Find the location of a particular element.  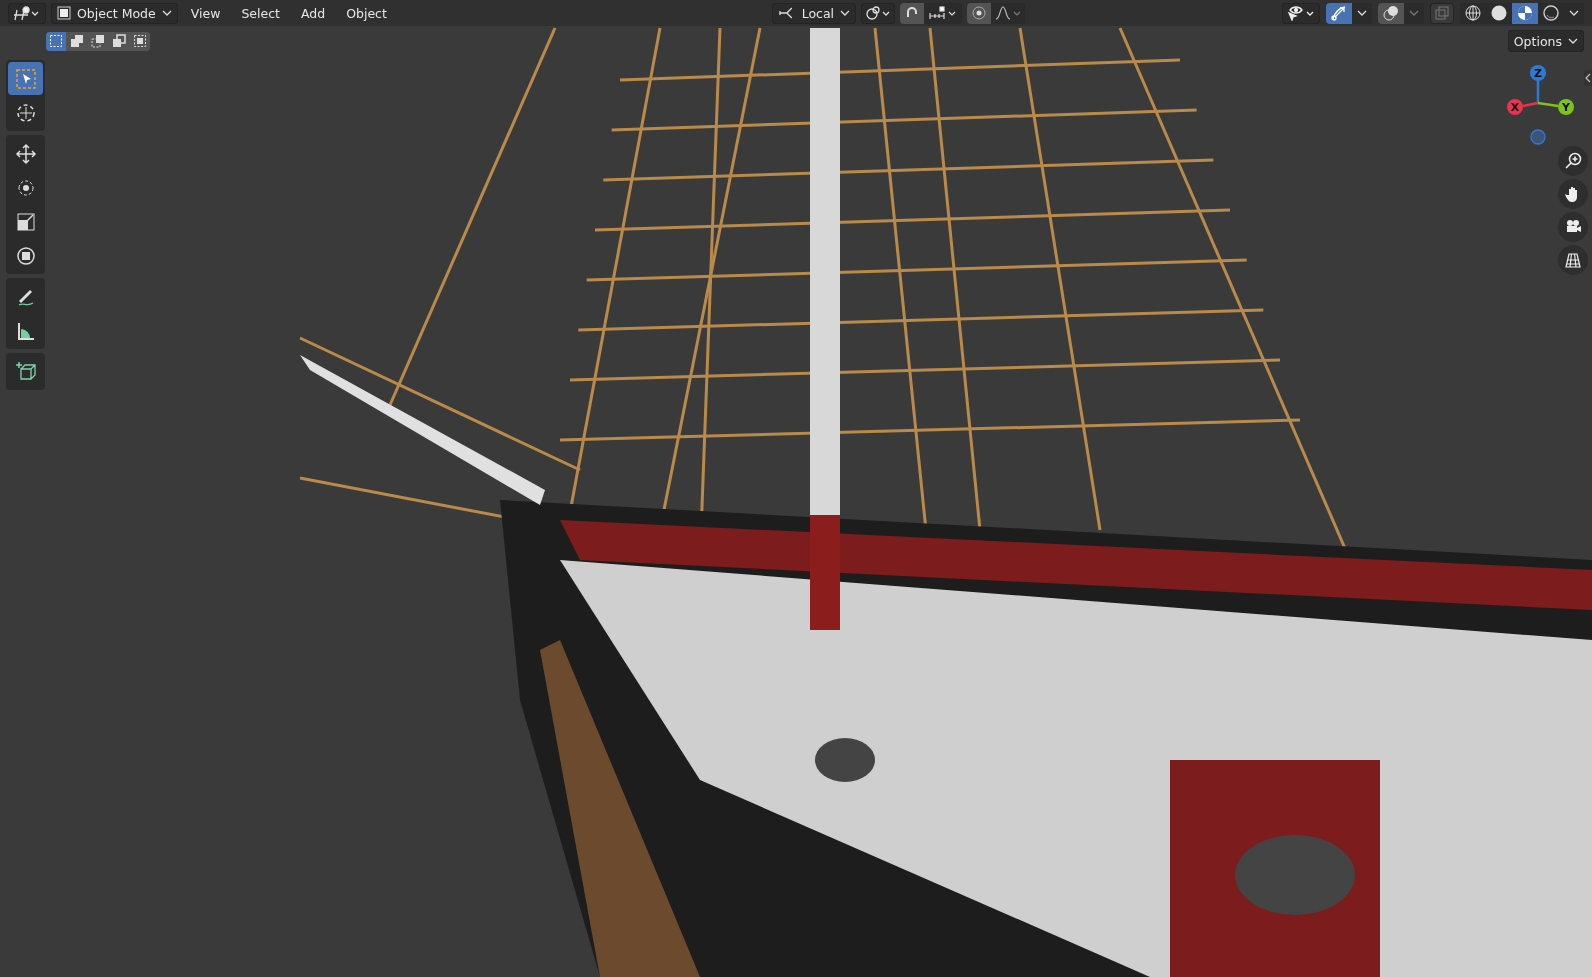

target-icon is located at coordinates (978, 13).